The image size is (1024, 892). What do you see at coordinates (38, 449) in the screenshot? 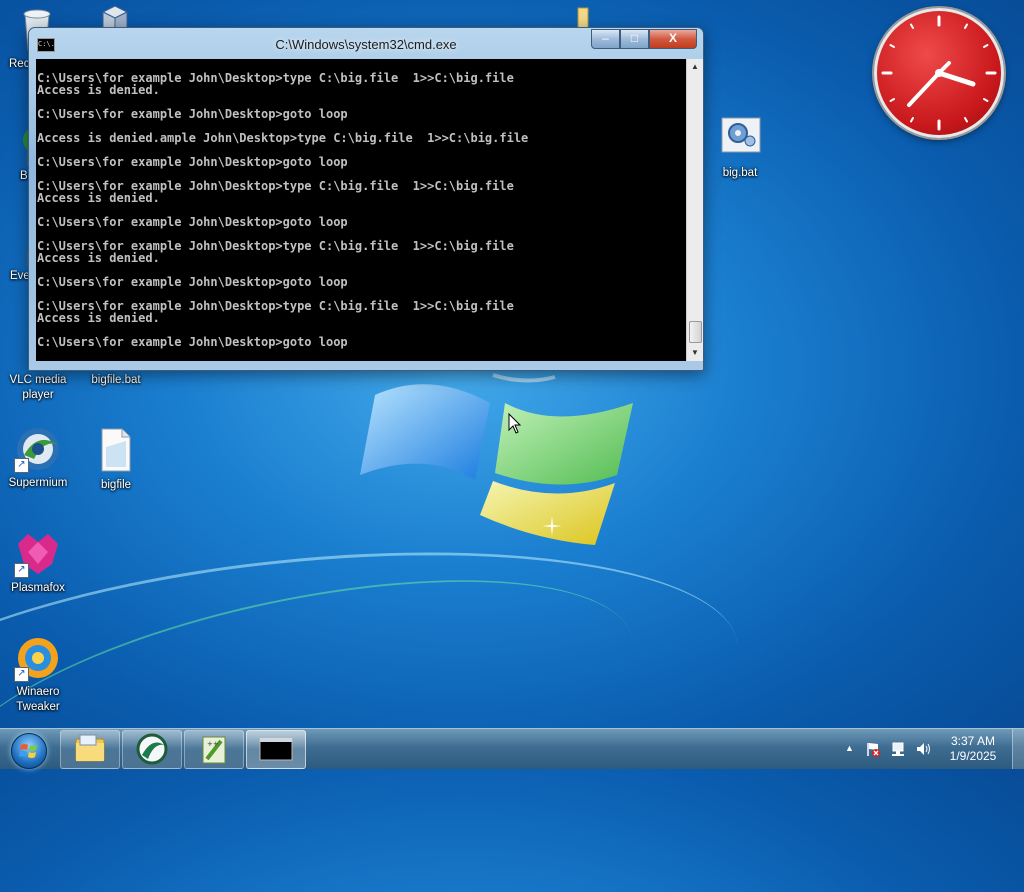
I see `supermium-icon: ↗` at bounding box center [38, 449].